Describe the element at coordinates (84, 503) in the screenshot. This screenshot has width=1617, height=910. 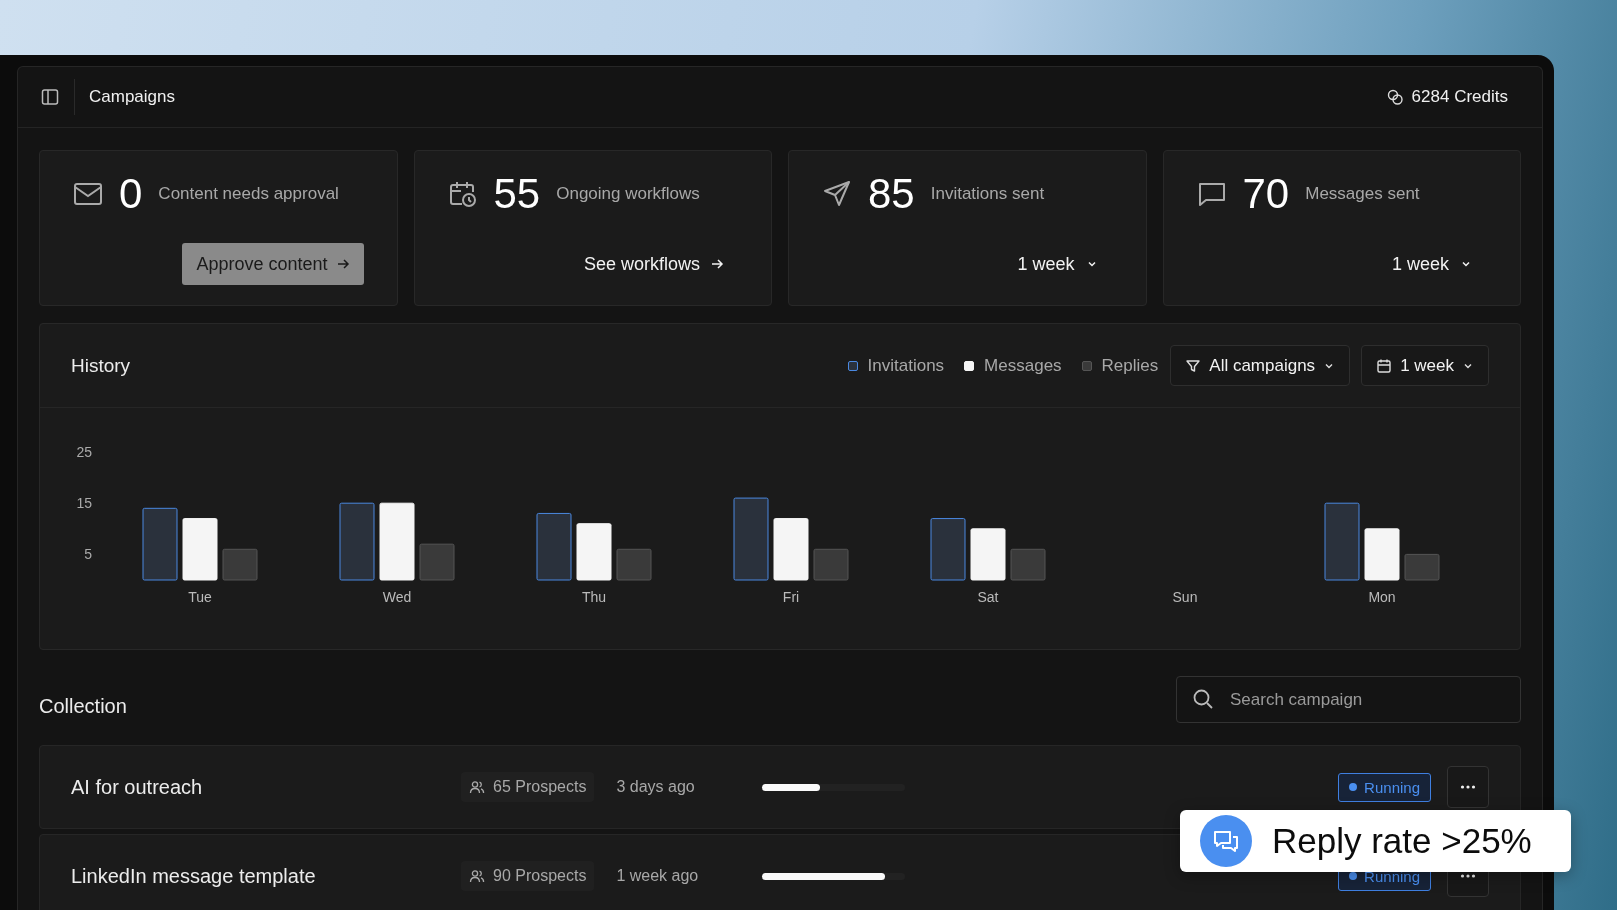
I see `y-tick-label: 15` at that location.